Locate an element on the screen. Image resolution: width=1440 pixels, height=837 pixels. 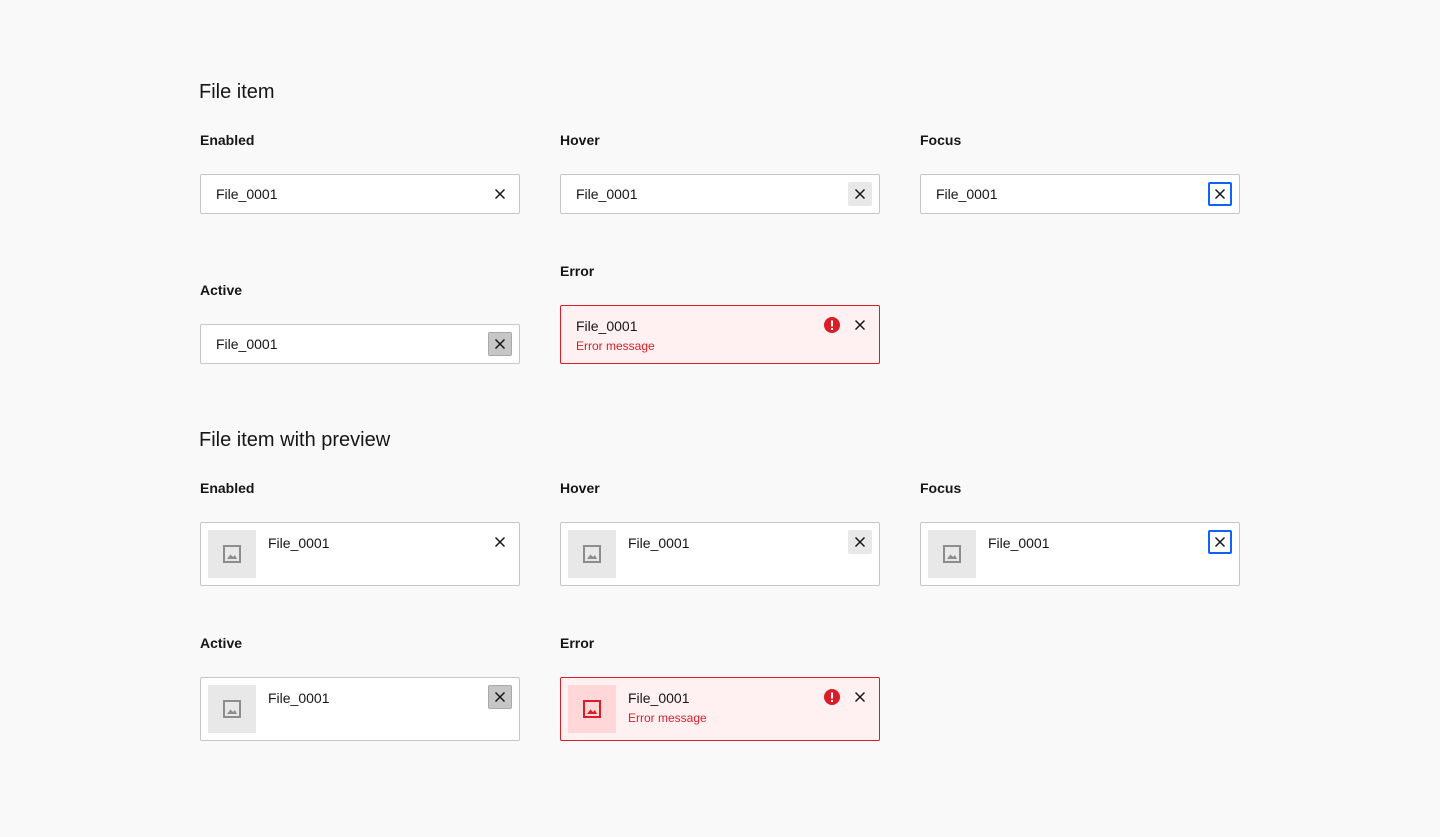
file-item-hover: File_0001 is located at coordinates (720, 194).